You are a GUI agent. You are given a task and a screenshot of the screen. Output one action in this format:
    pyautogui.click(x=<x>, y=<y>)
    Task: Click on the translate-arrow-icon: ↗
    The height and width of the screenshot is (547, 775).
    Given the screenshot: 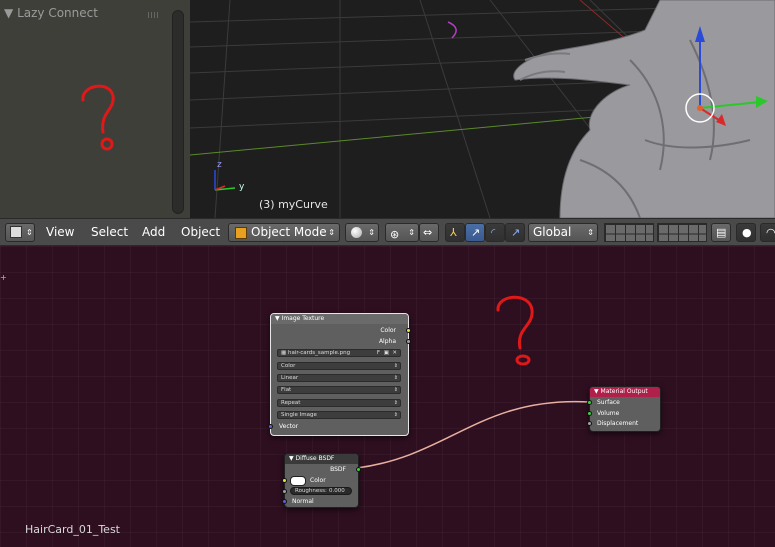 What is the action you would take?
    pyautogui.click(x=476, y=232)
    